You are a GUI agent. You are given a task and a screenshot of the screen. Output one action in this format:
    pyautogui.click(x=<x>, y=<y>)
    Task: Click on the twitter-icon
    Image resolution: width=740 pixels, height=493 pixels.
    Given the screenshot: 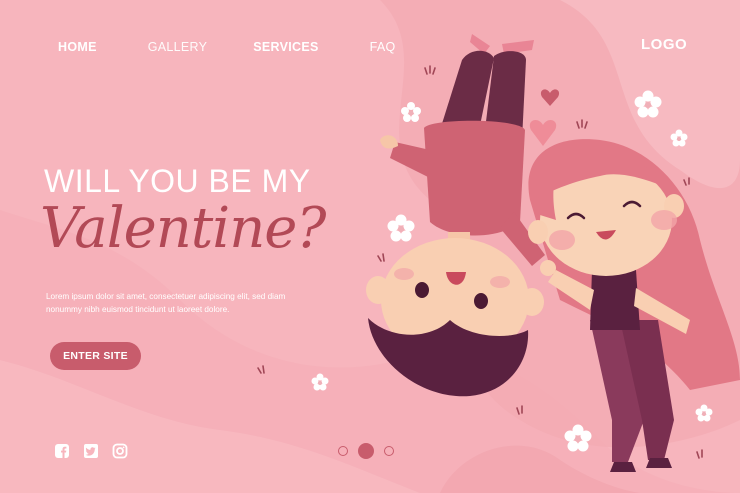 What is the action you would take?
    pyautogui.click(x=91, y=451)
    